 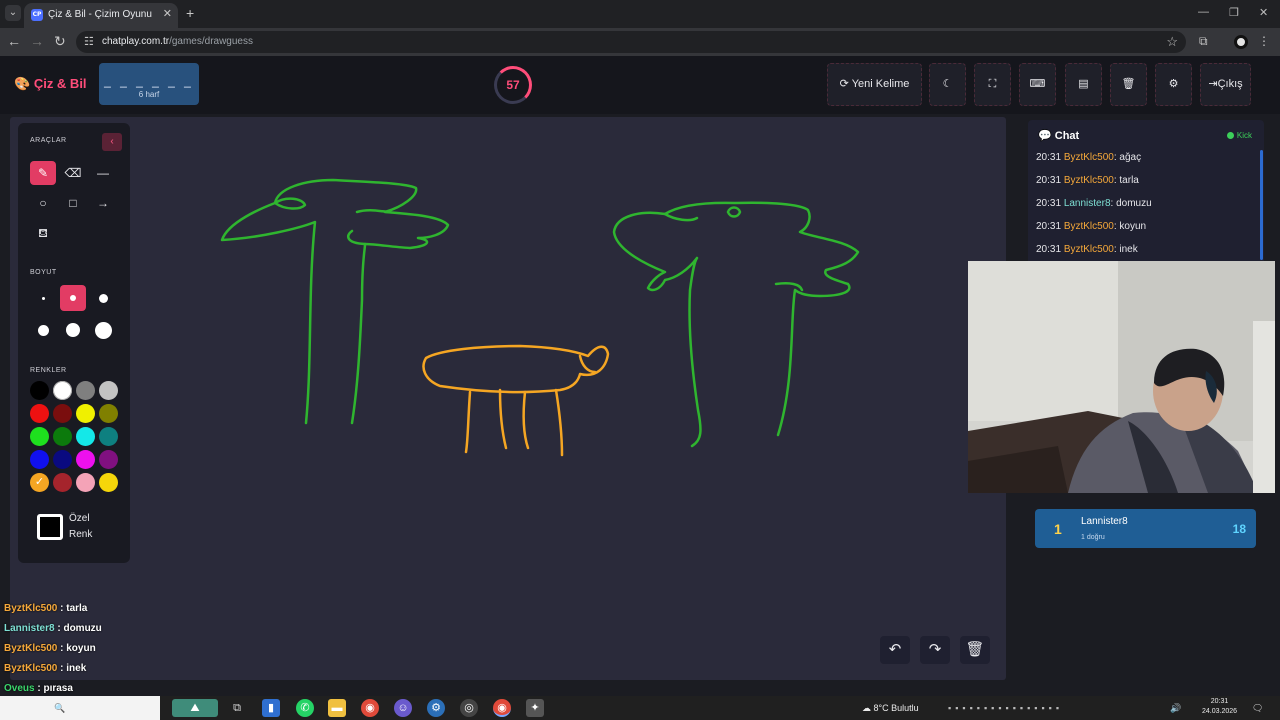 I want to click on collapse-panel-button: ‹, so click(x=112, y=142).